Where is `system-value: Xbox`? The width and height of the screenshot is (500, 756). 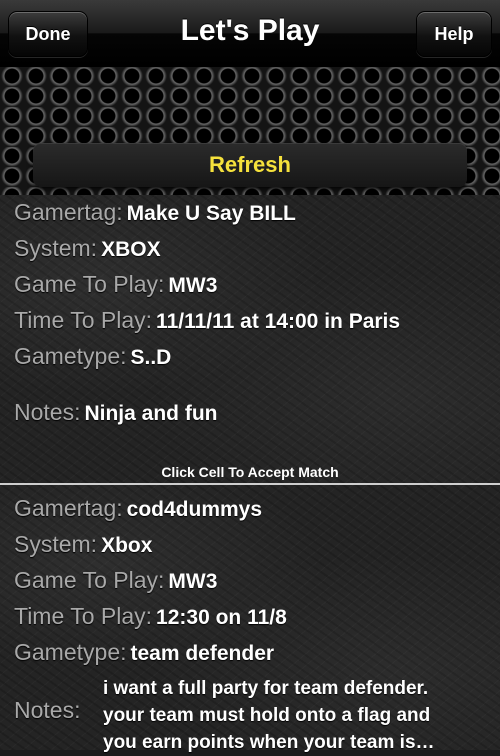 system-value: Xbox is located at coordinates (127, 545).